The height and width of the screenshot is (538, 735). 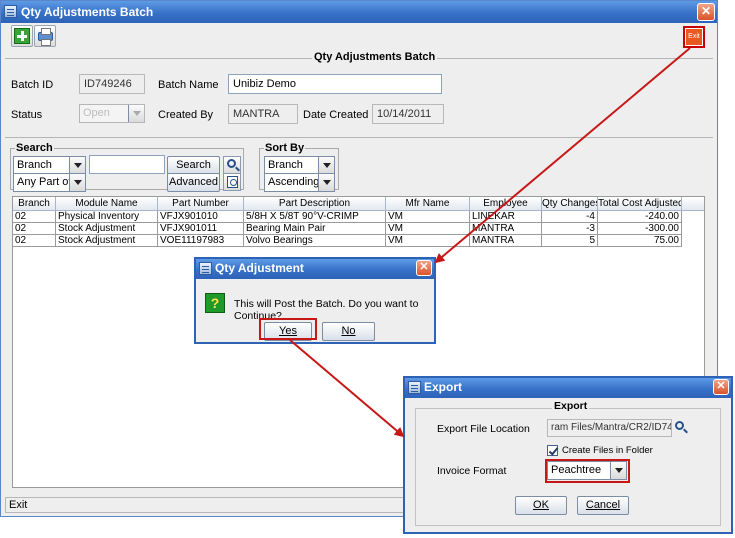 I want to click on column-header-total-cost: Total Cost Adjusted, so click(x=640, y=204).